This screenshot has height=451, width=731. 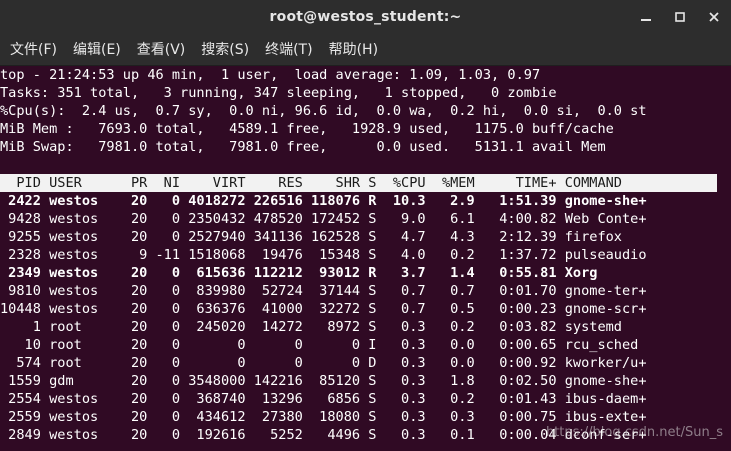 I want to click on close-button, so click(x=714, y=16).